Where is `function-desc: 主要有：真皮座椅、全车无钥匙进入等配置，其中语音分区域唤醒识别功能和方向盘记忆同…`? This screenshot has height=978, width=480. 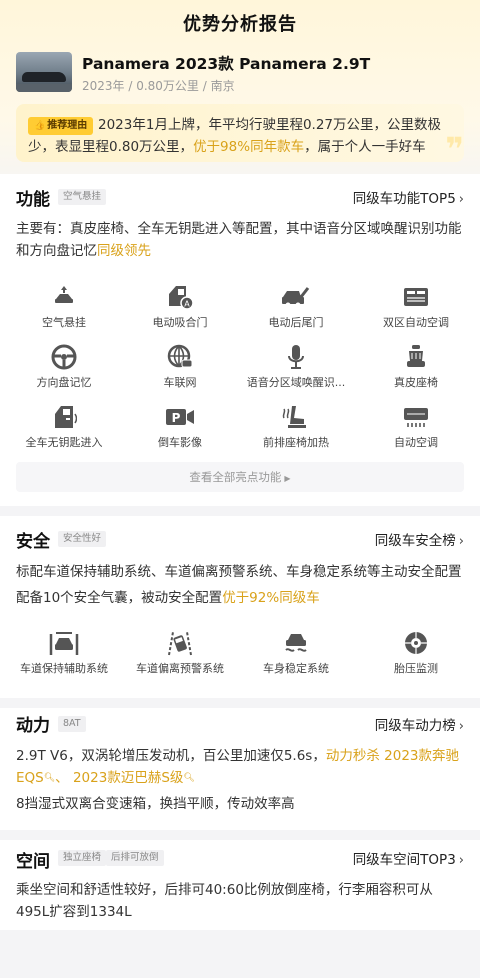 function-desc: 主要有：真皮座椅、全车无钥匙进入等配置，其中语音分区域唤醒识别功能和方向盘记忆同… is located at coordinates (239, 240).